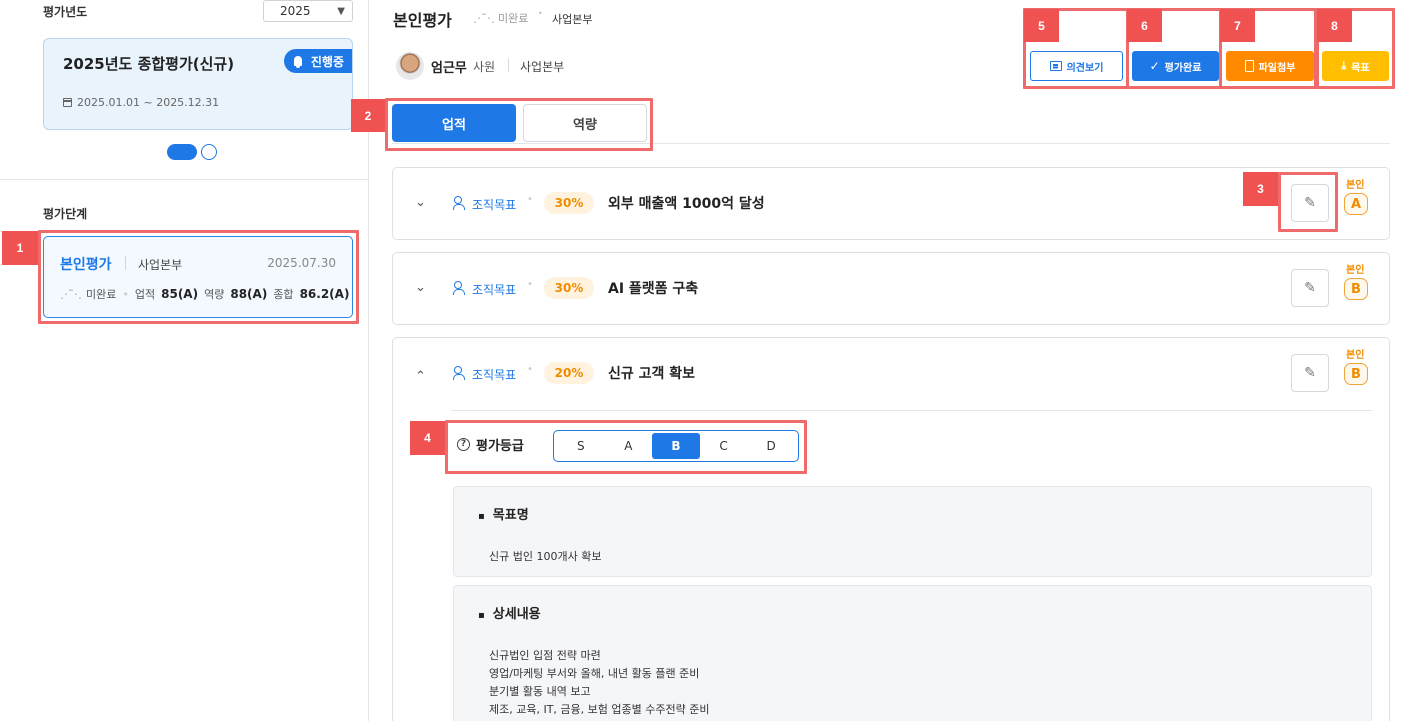 Image resolution: width=1404 pixels, height=721 pixels. Describe the element at coordinates (500, 446) in the screenshot. I see `grade-label-text: 평가등급` at that location.